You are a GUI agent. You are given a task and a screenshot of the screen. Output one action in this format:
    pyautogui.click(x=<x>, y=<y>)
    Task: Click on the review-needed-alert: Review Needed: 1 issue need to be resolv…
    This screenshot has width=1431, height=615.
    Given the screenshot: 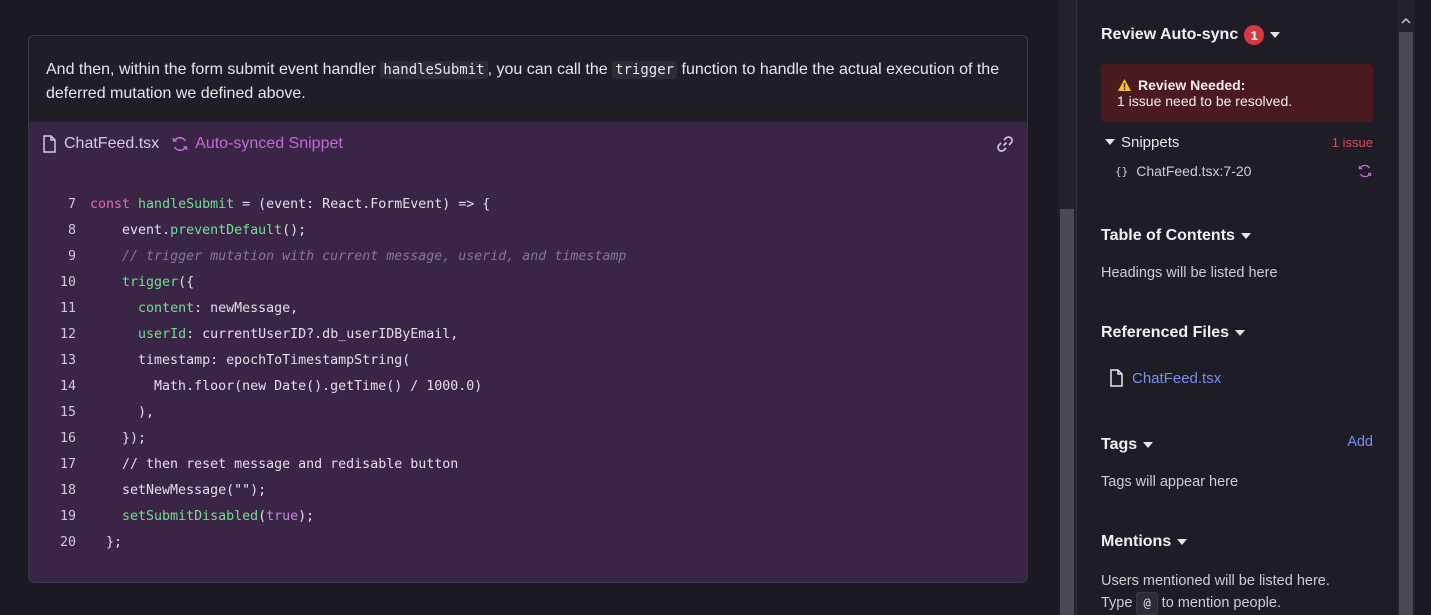 What is the action you would take?
    pyautogui.click(x=1237, y=93)
    